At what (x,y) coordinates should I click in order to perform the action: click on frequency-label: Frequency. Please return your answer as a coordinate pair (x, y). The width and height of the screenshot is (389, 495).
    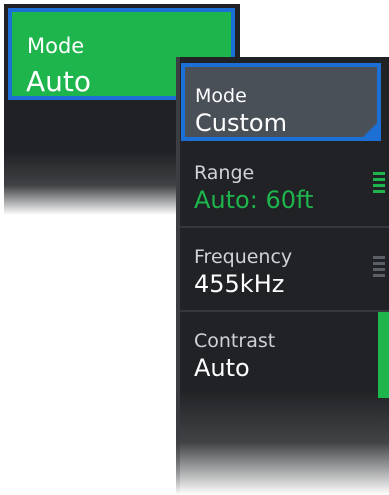
    Looking at the image, I should click on (243, 257).